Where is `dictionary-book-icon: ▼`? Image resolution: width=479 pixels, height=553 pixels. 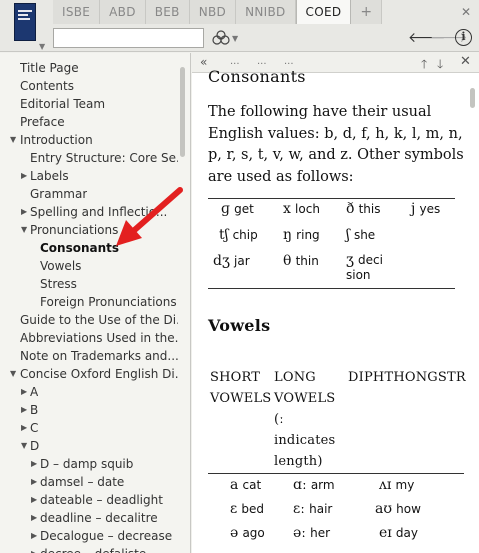
dictionary-book-icon: ▼ is located at coordinates (25, 27).